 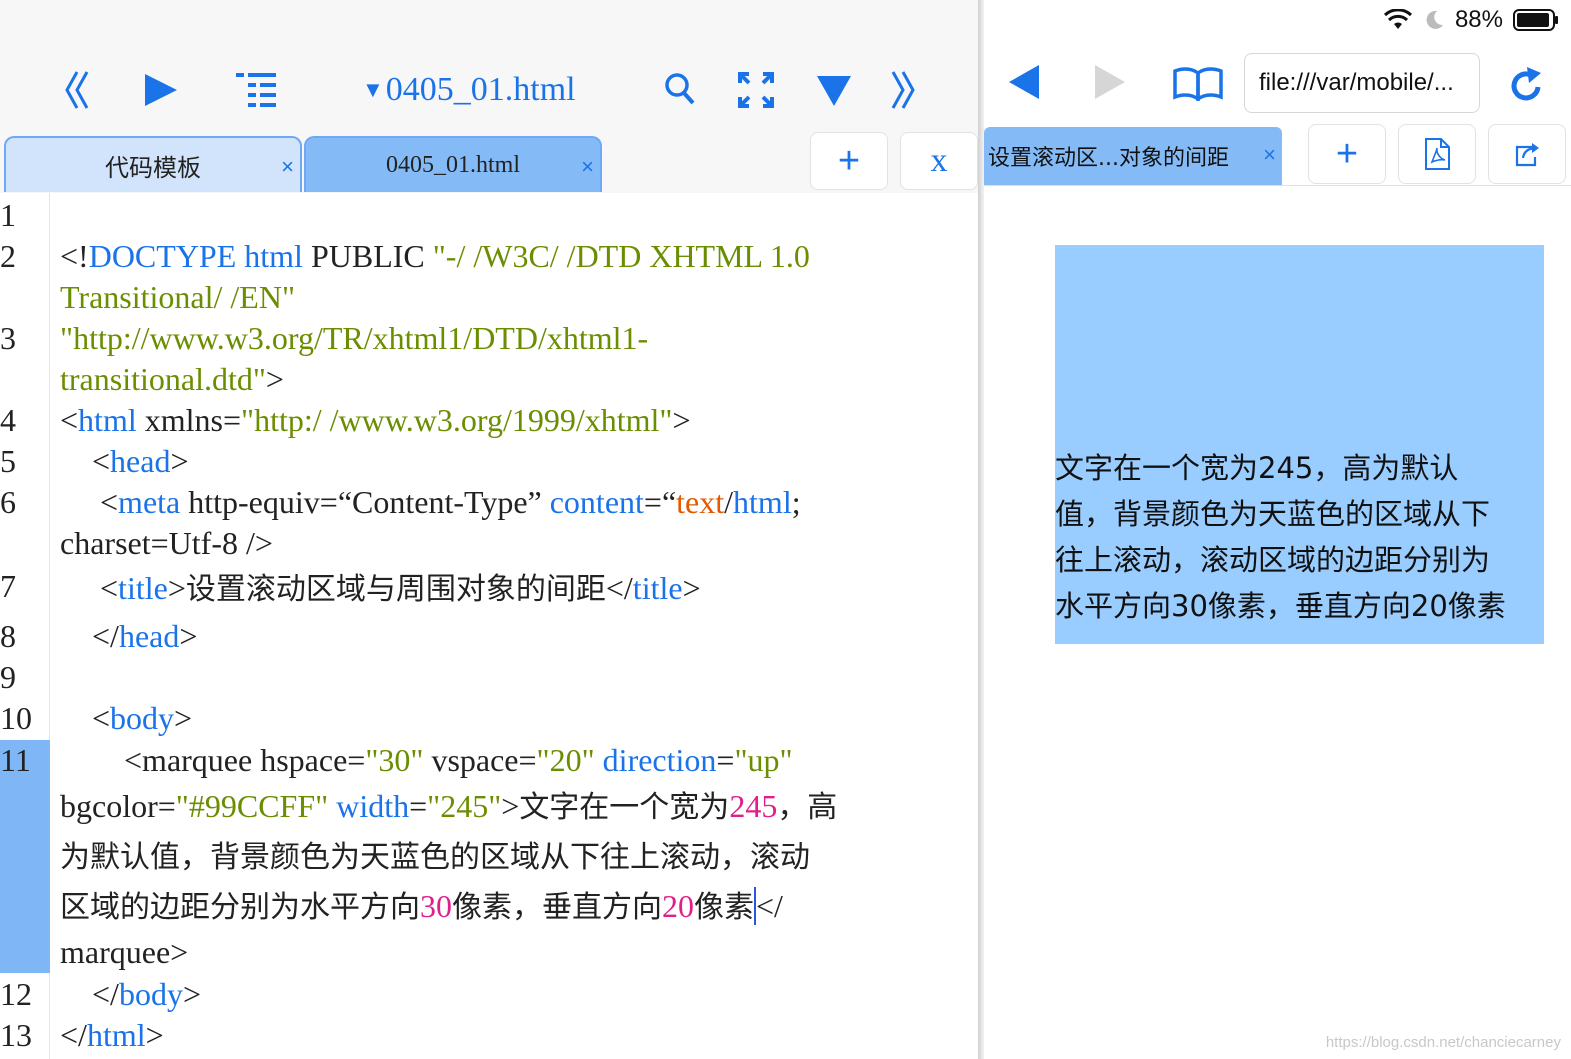 What do you see at coordinates (1273, 514) in the screenshot?
I see `marquee-line: 值，背景颜色为天蓝色的区域从下` at bounding box center [1273, 514].